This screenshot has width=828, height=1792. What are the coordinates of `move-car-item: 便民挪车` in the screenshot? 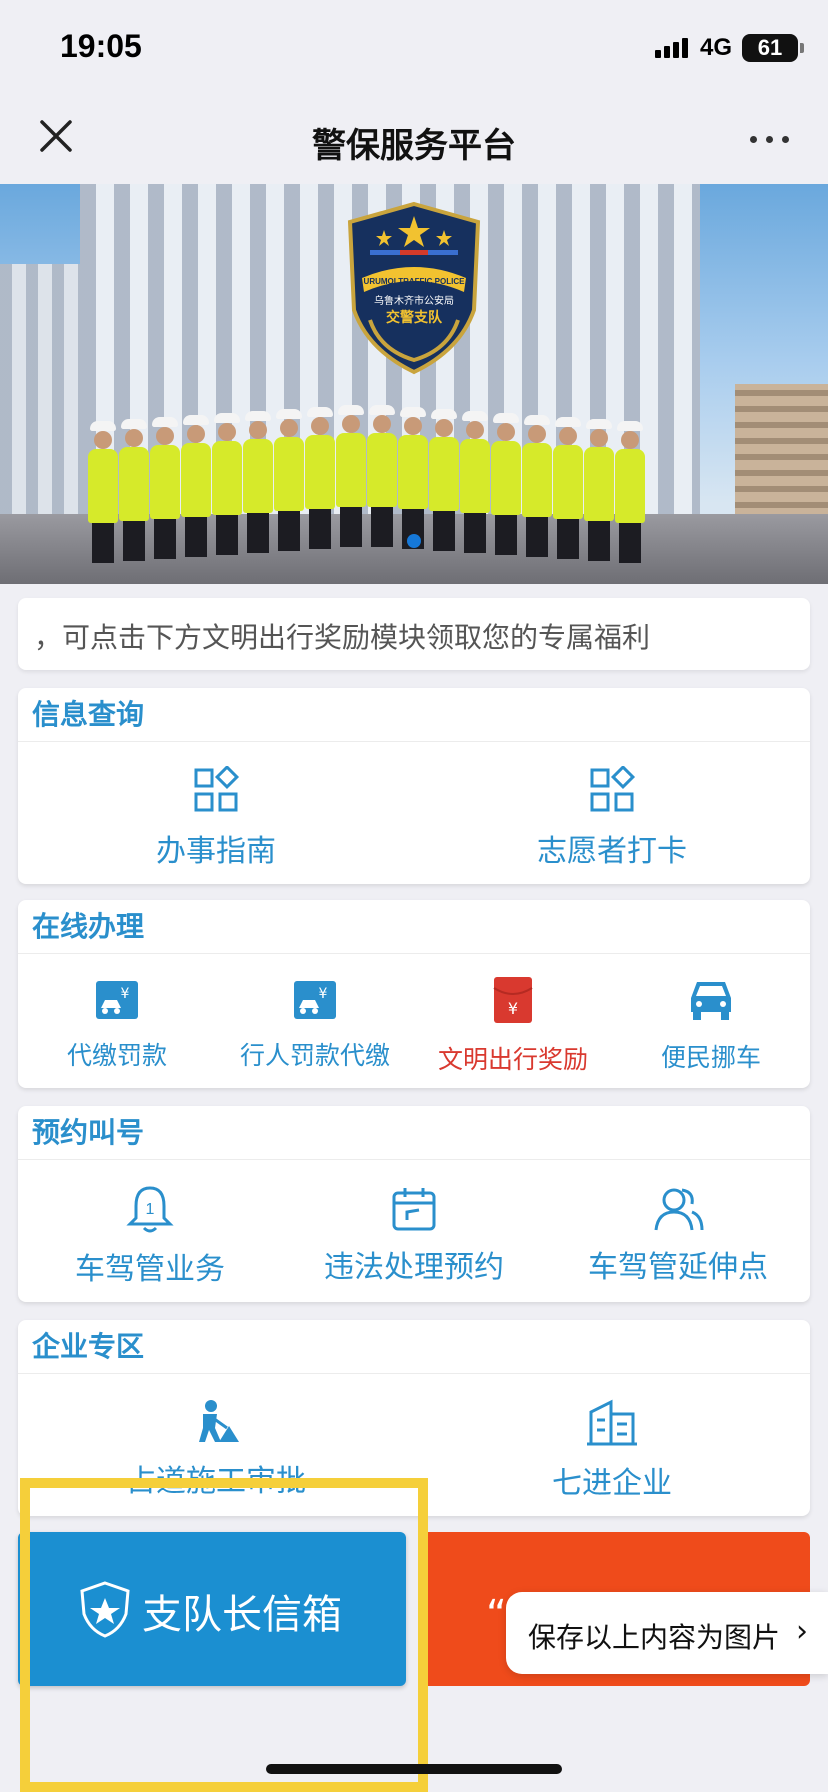 It's located at (711, 1020).